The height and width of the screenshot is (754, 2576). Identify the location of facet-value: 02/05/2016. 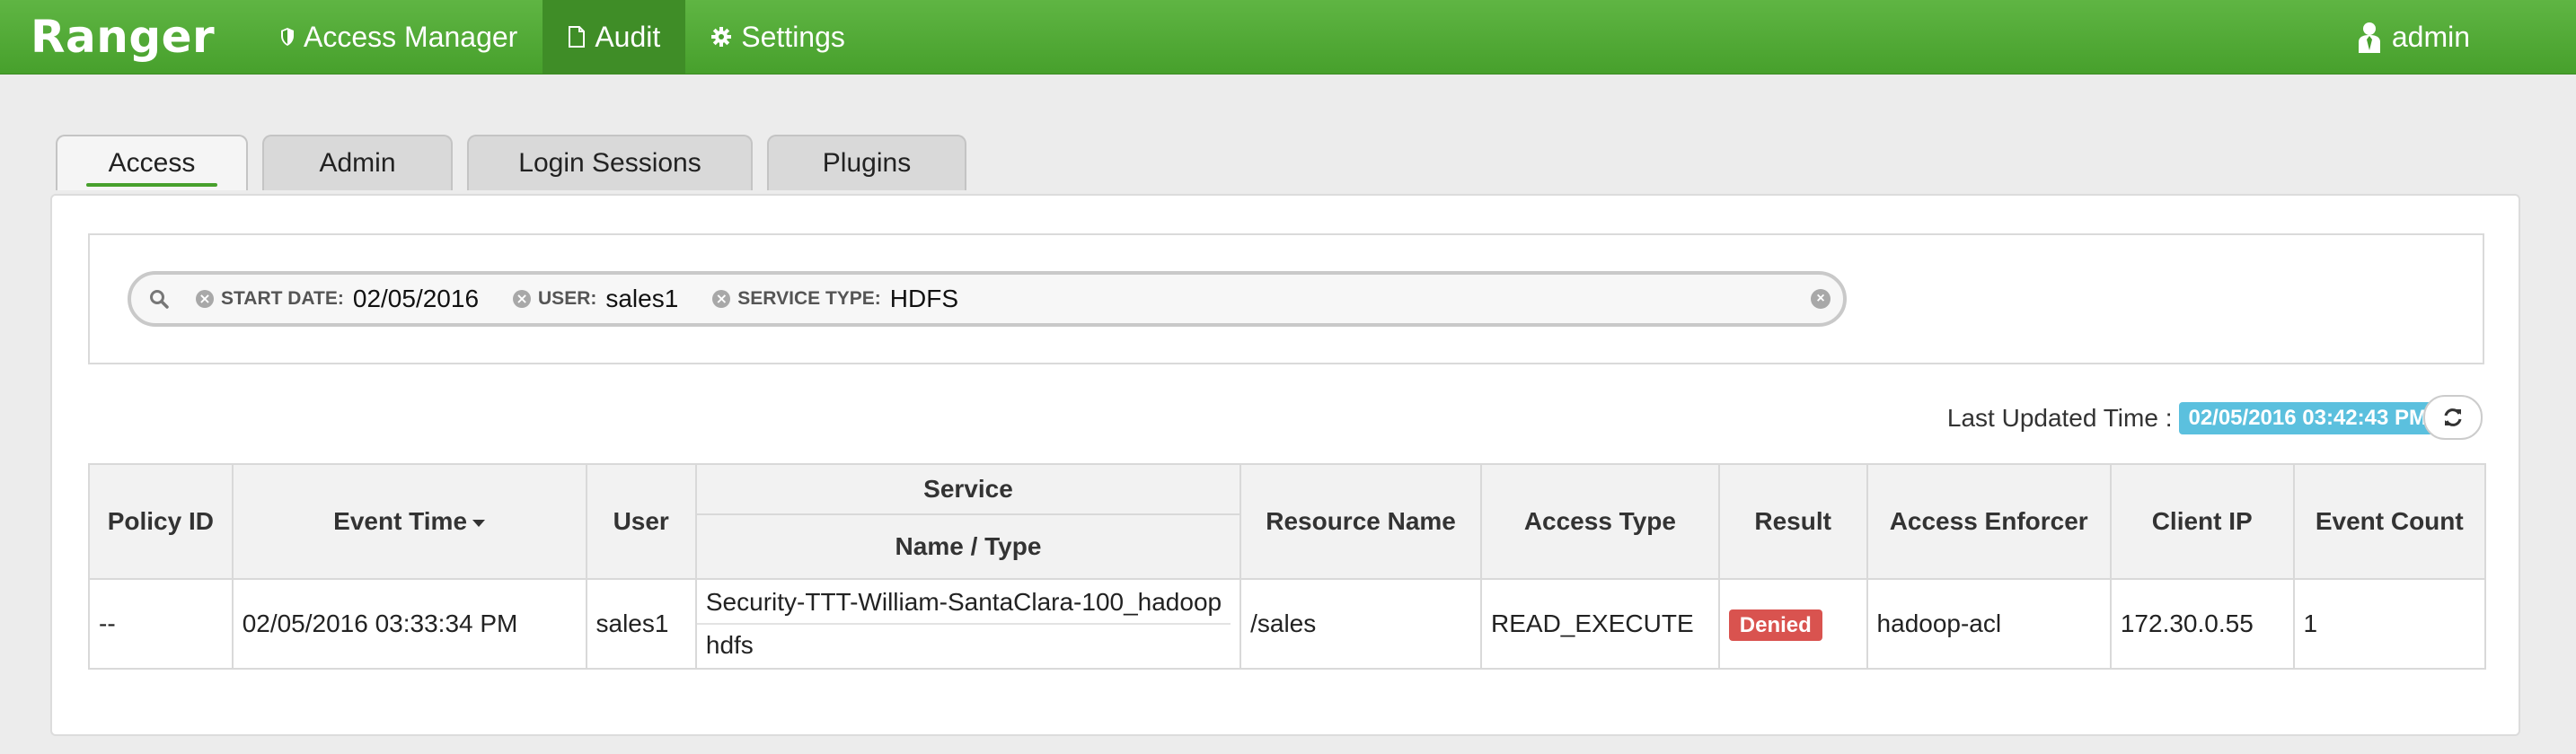
(416, 299).